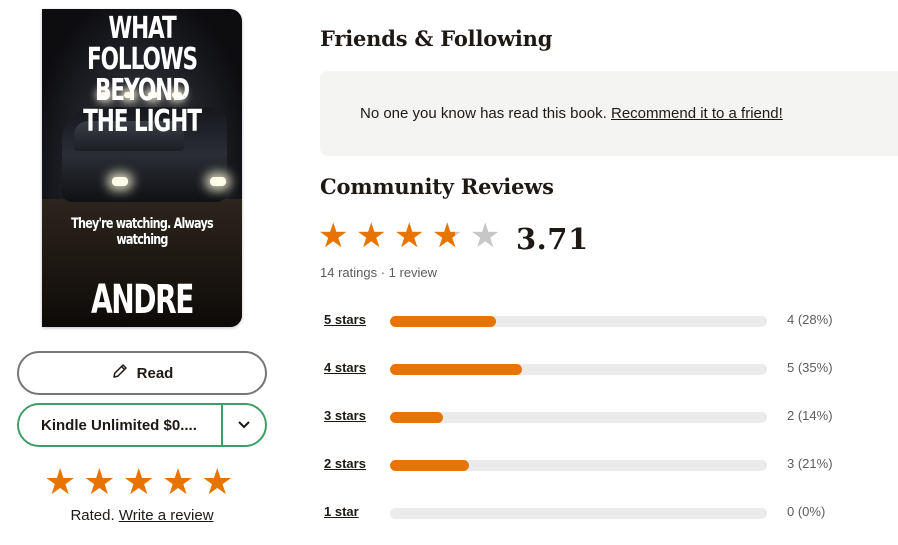 This screenshot has width=898, height=545. I want to click on histogram-row: 1 star 0 (0%), so click(604, 513).